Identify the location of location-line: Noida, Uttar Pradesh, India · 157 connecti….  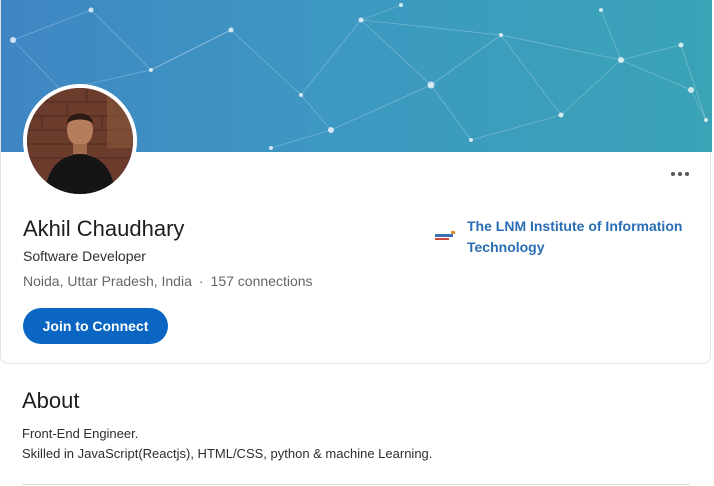
(168, 281).